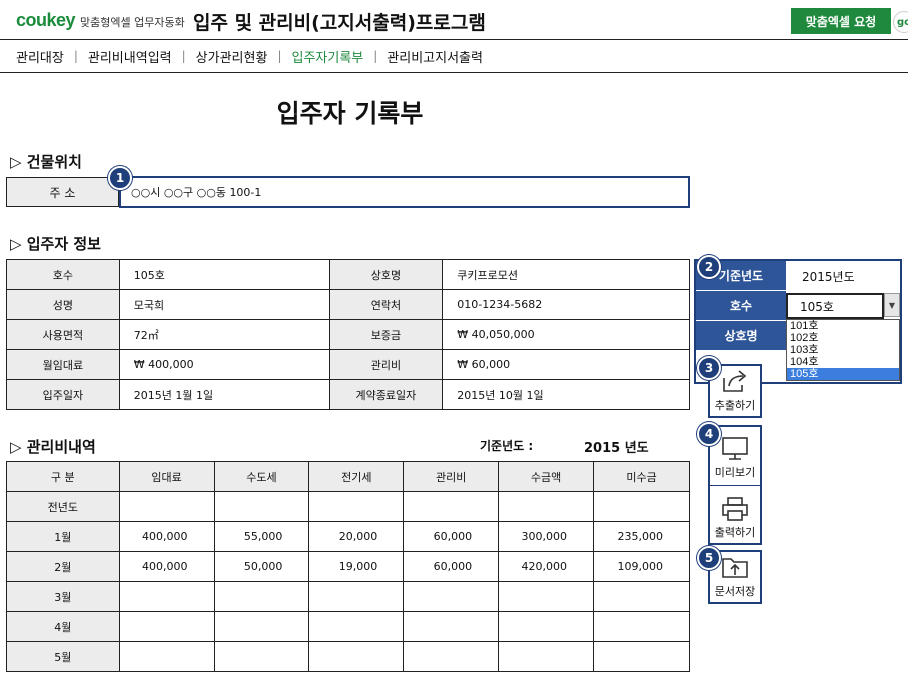  I want to click on value-deposit: ₩ 40,050,000, so click(566, 334).